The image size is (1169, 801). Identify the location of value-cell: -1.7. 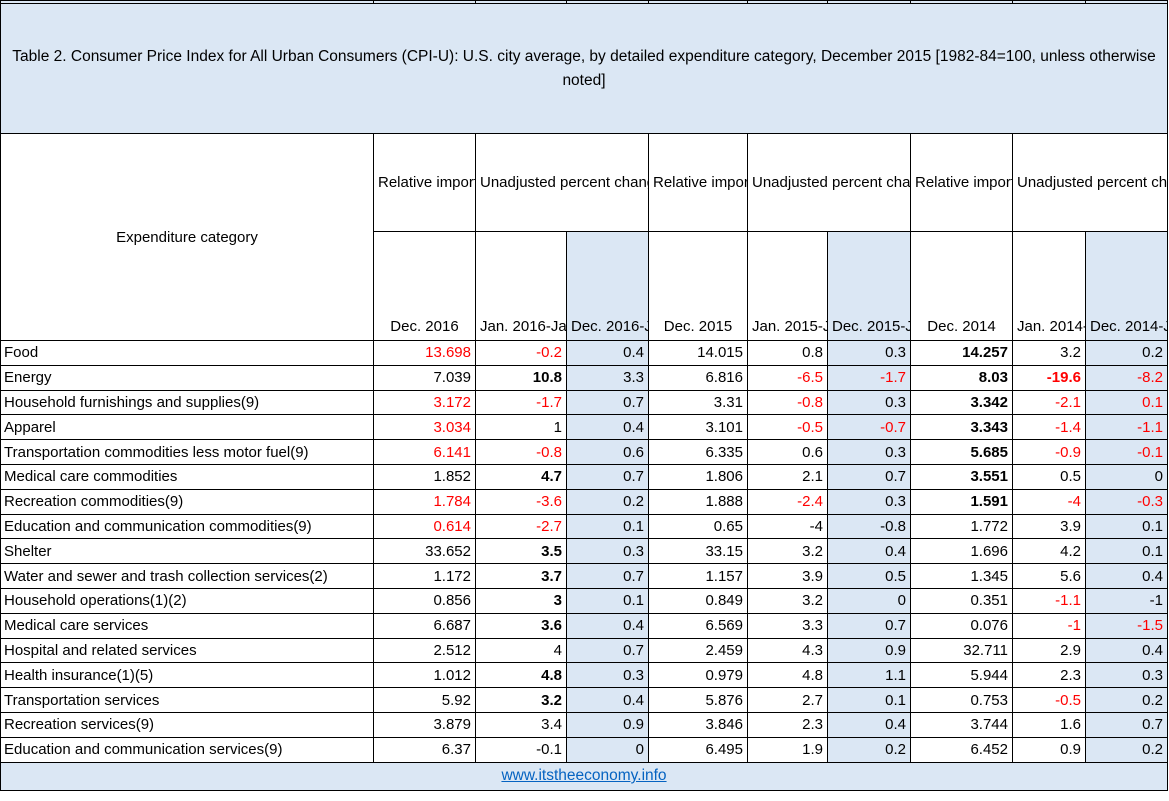
(869, 377).